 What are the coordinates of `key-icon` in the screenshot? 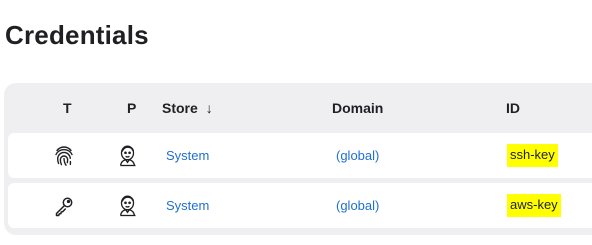 It's located at (64, 205).